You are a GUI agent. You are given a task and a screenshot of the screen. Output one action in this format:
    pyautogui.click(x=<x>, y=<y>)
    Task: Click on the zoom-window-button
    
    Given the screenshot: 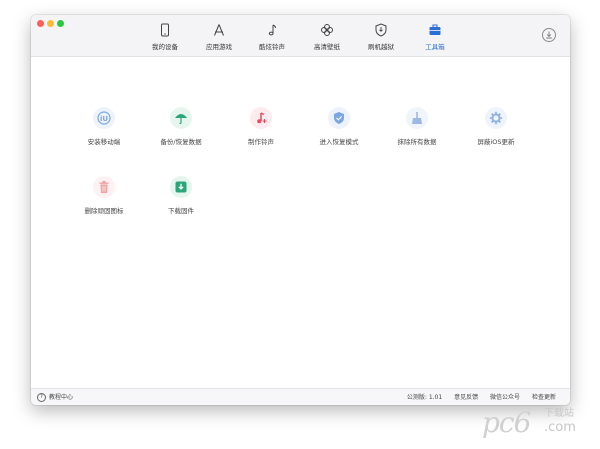 What is the action you would take?
    pyautogui.click(x=60, y=23)
    